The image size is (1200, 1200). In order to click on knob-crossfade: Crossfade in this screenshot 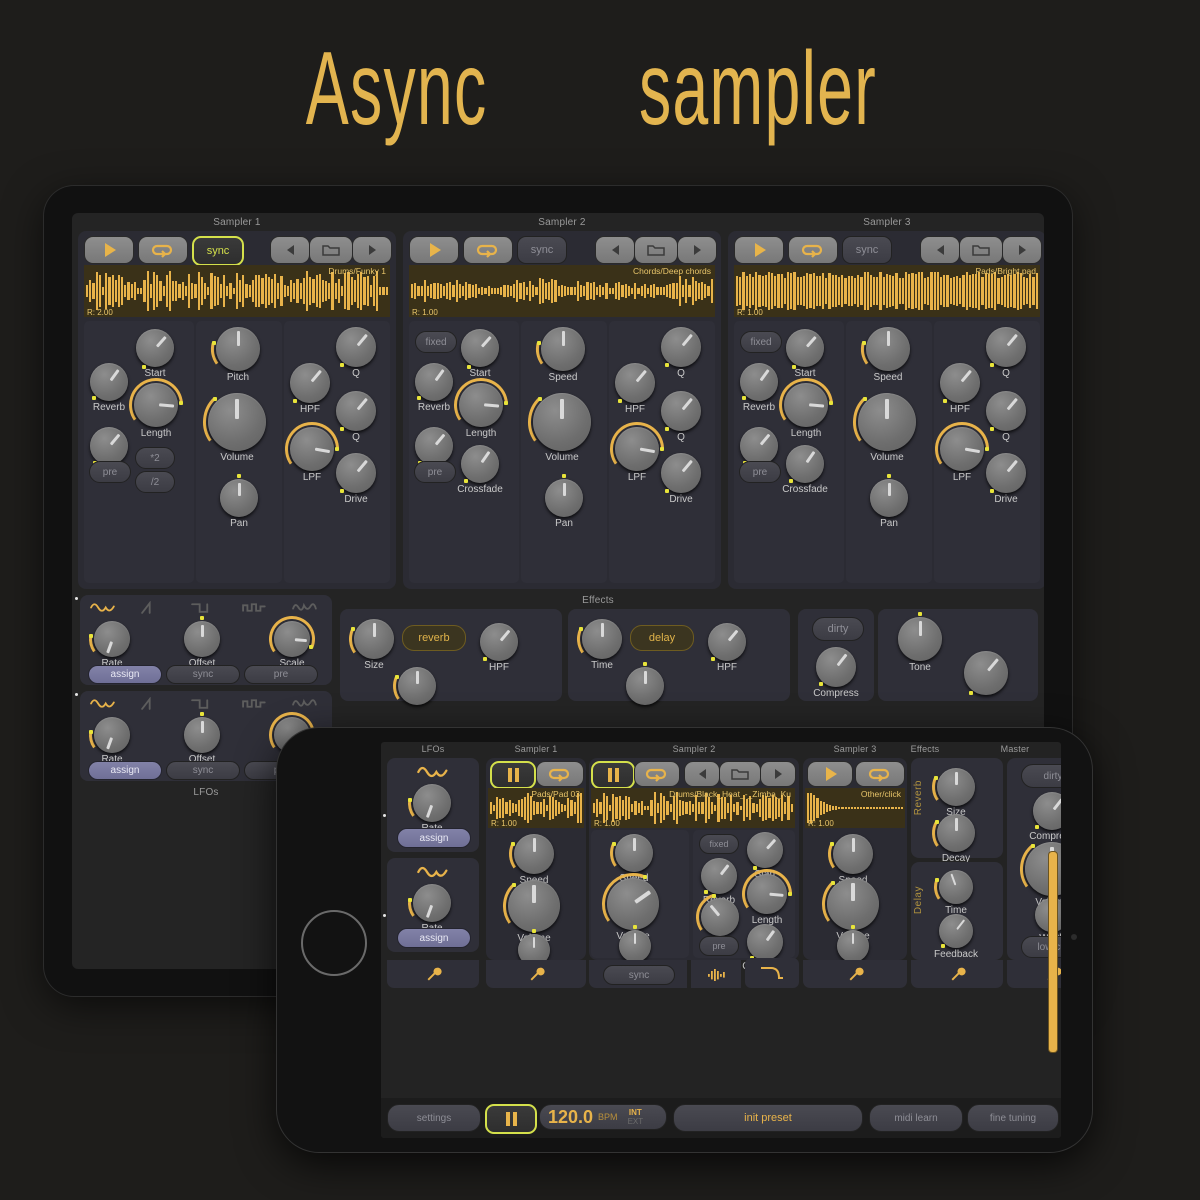, I will do `click(480, 471)`.